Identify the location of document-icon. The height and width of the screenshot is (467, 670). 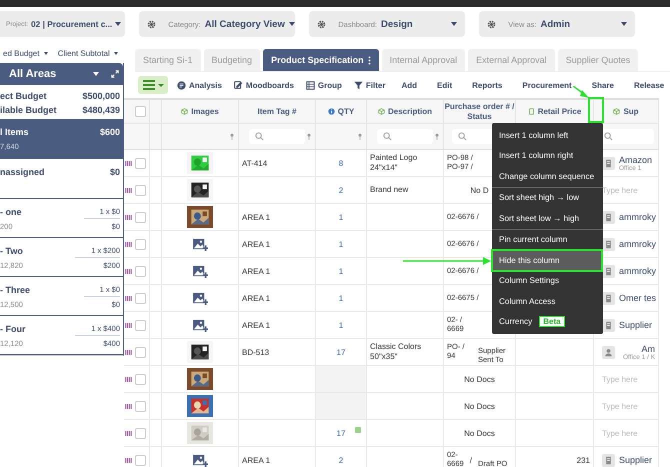
(531, 111).